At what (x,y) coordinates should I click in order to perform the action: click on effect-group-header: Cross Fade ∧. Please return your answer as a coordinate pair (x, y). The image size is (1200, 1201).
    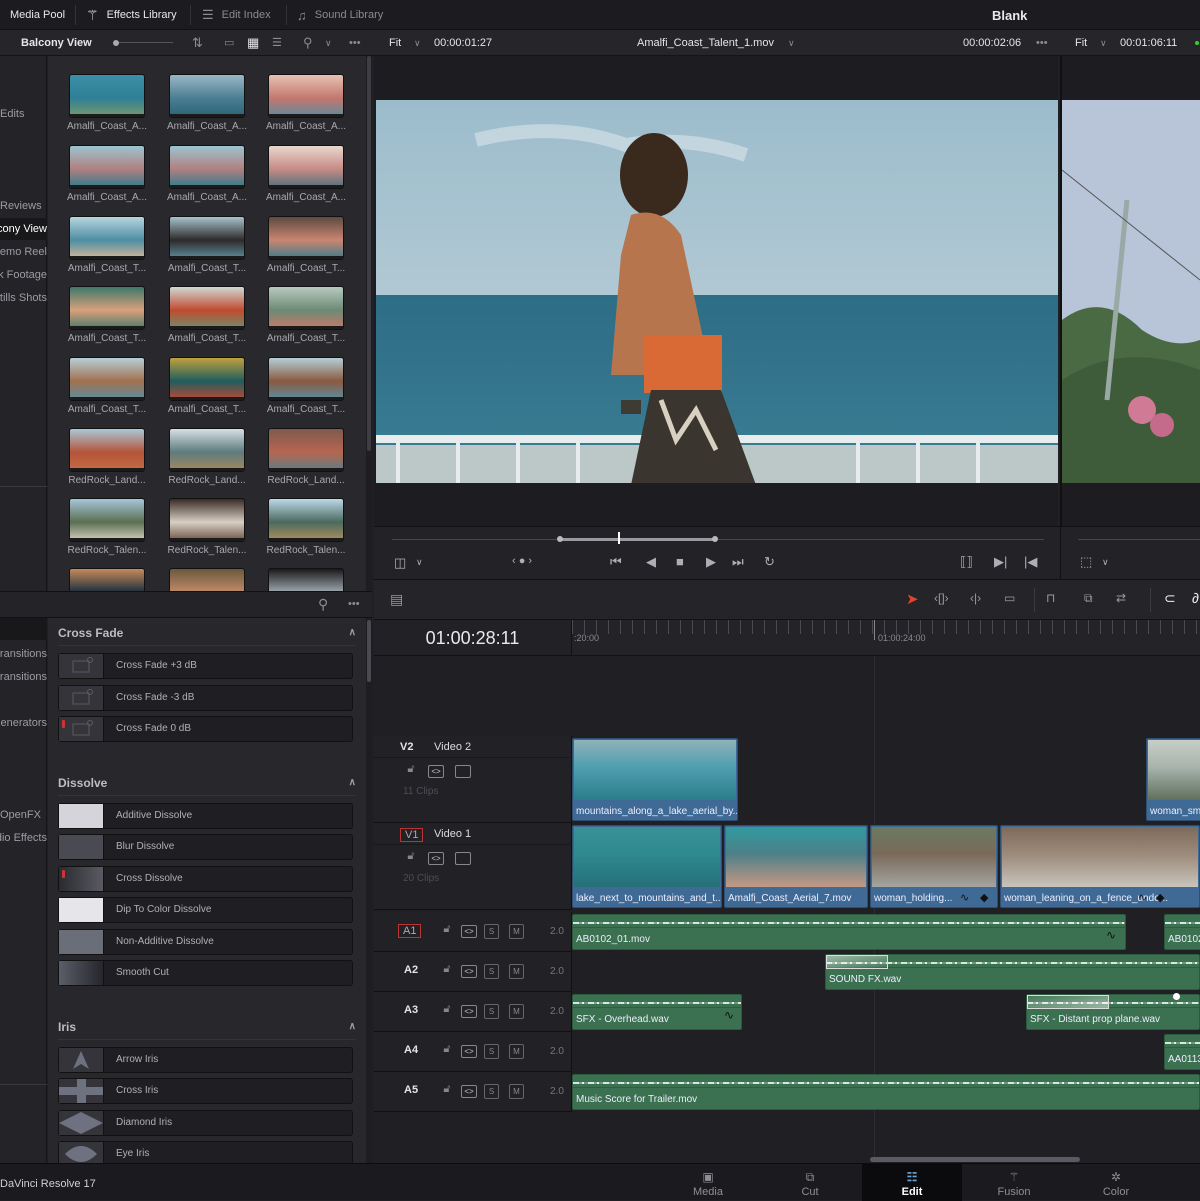
    Looking at the image, I should click on (207, 633).